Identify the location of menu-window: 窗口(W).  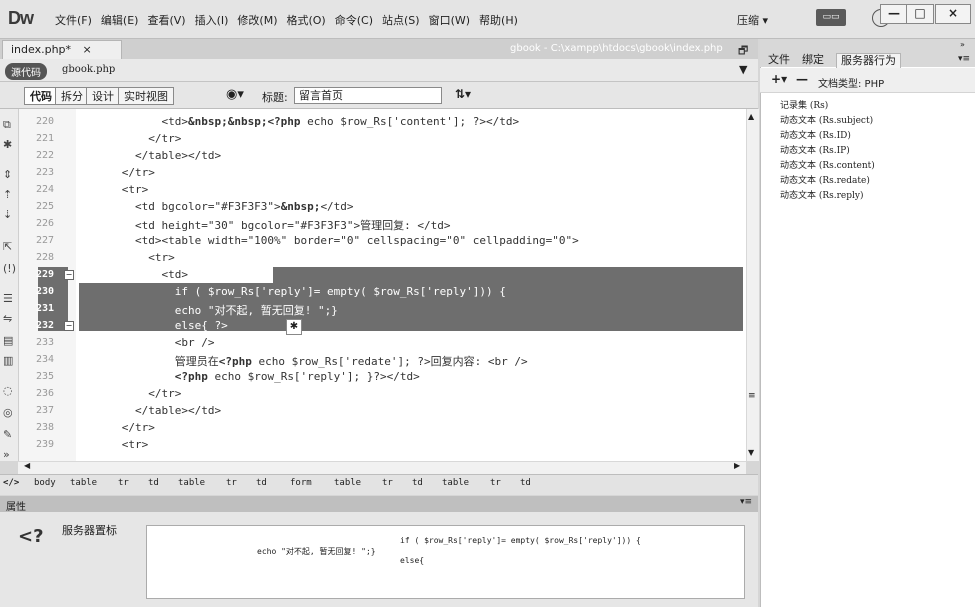
(454, 20).